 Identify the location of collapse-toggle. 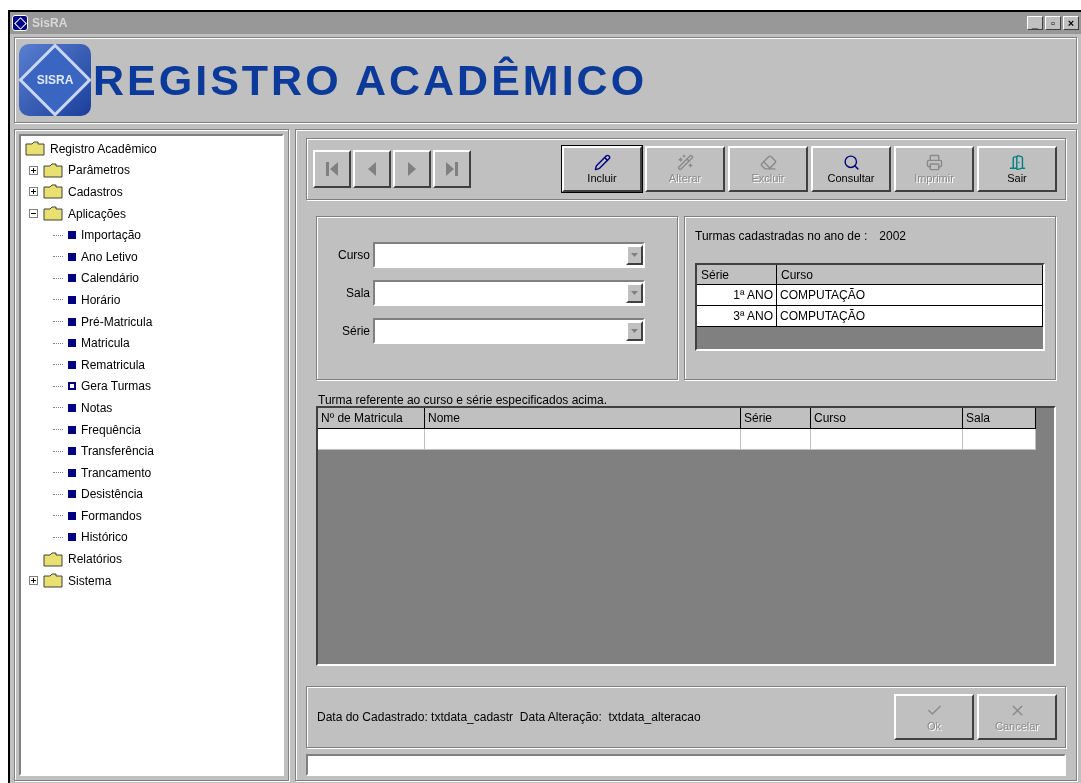
(33, 214).